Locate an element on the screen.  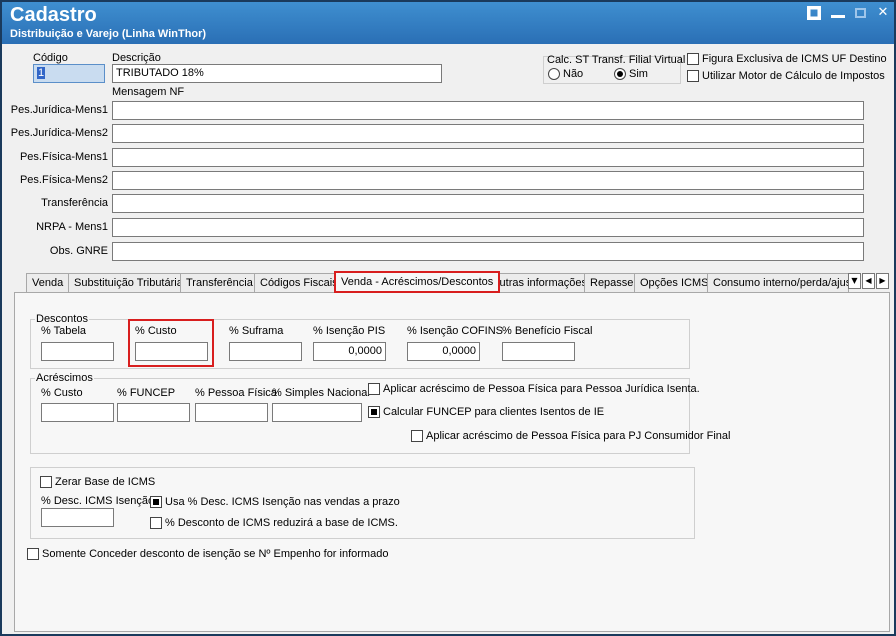
tab-scroll-right-icon: ▶ is located at coordinates (882, 281).